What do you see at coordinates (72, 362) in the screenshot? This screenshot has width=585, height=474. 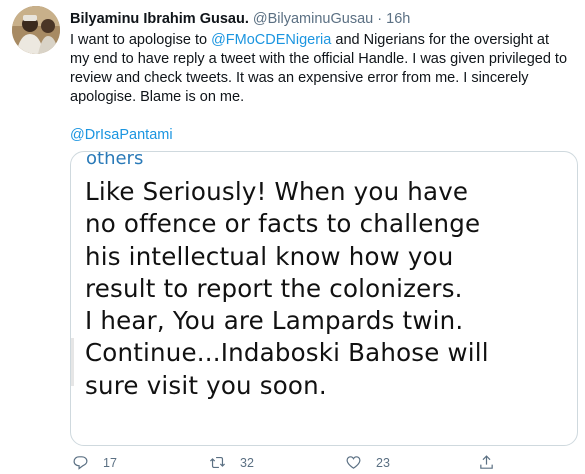 I see `media-edge-shade` at bounding box center [72, 362].